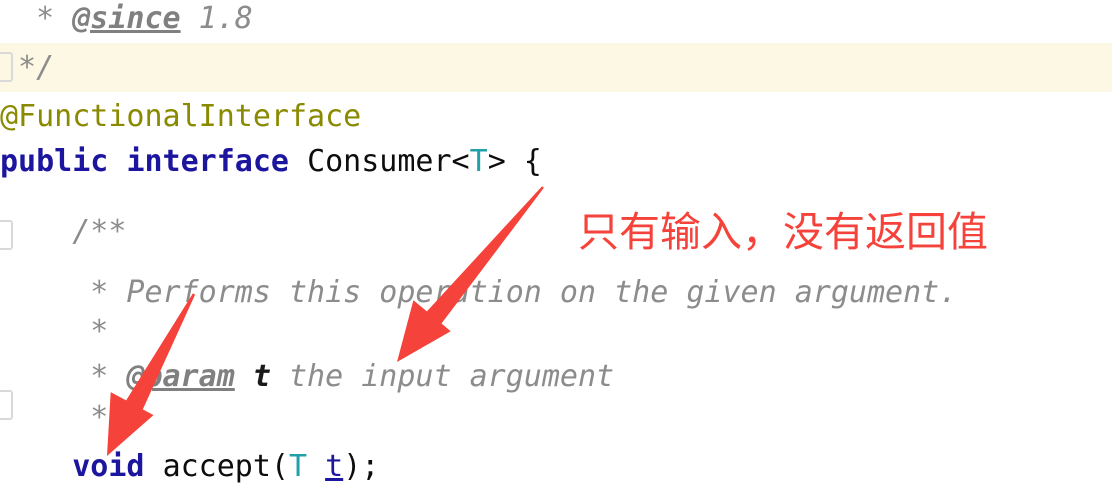 The image size is (1112, 500). What do you see at coordinates (261, 376) in the screenshot?
I see `javadoc-param-name: t` at bounding box center [261, 376].